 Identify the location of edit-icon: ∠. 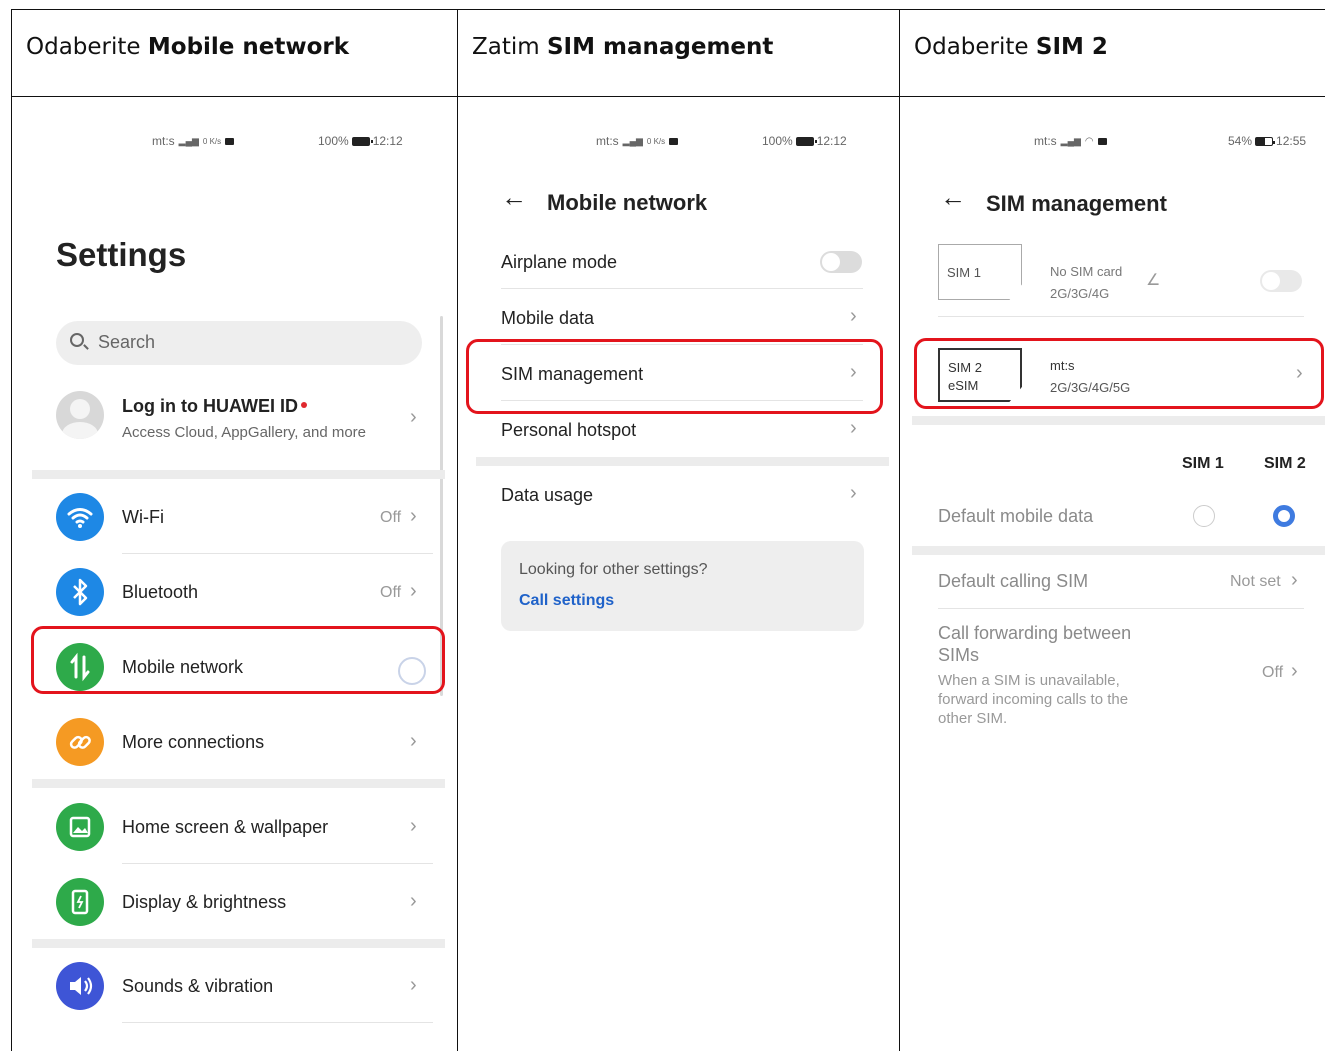
(1153, 280).